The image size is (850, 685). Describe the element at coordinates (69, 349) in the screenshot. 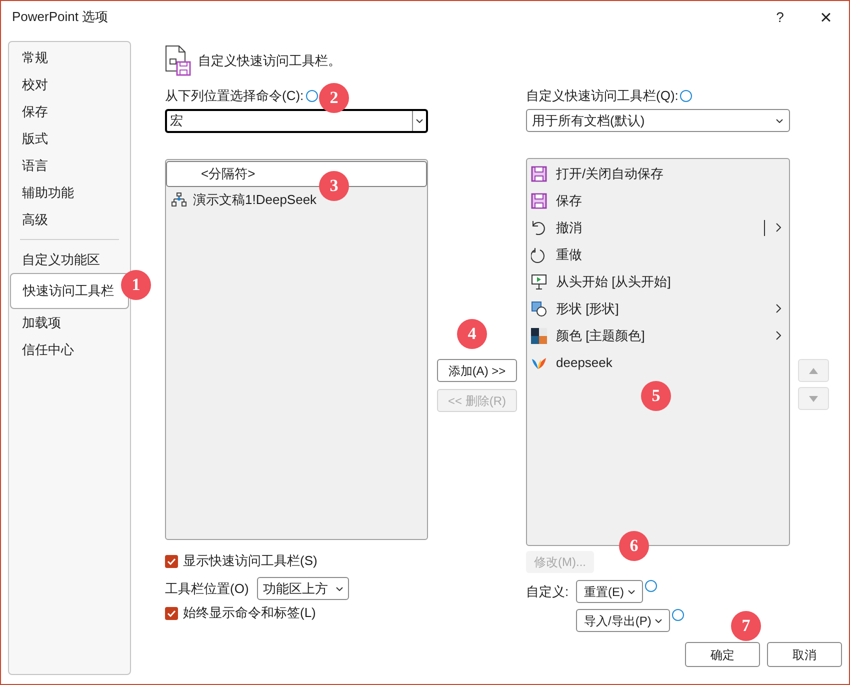

I see `sidebar-item: 信任中心` at that location.